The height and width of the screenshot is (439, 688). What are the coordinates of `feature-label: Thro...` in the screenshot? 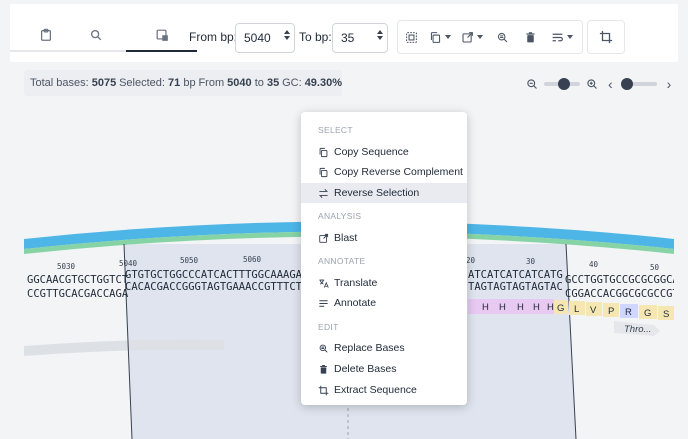 It's located at (637, 329).